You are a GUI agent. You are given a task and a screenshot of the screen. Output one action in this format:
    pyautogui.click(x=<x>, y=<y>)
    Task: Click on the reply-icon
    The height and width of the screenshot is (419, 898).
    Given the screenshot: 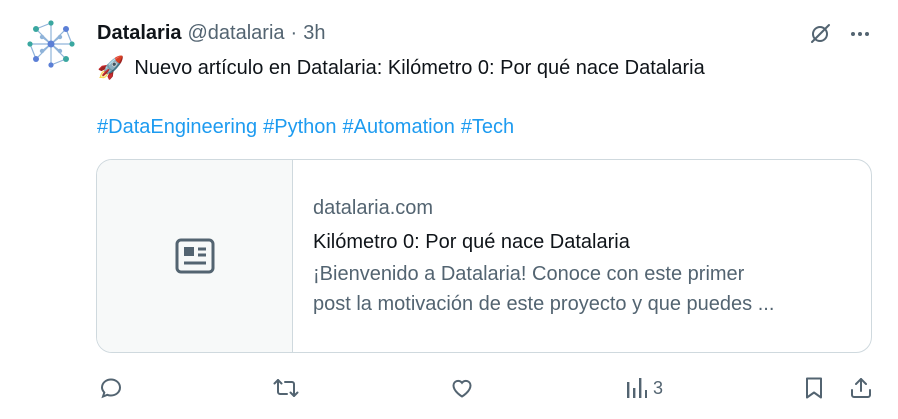 What is the action you would take?
    pyautogui.click(x=111, y=388)
    